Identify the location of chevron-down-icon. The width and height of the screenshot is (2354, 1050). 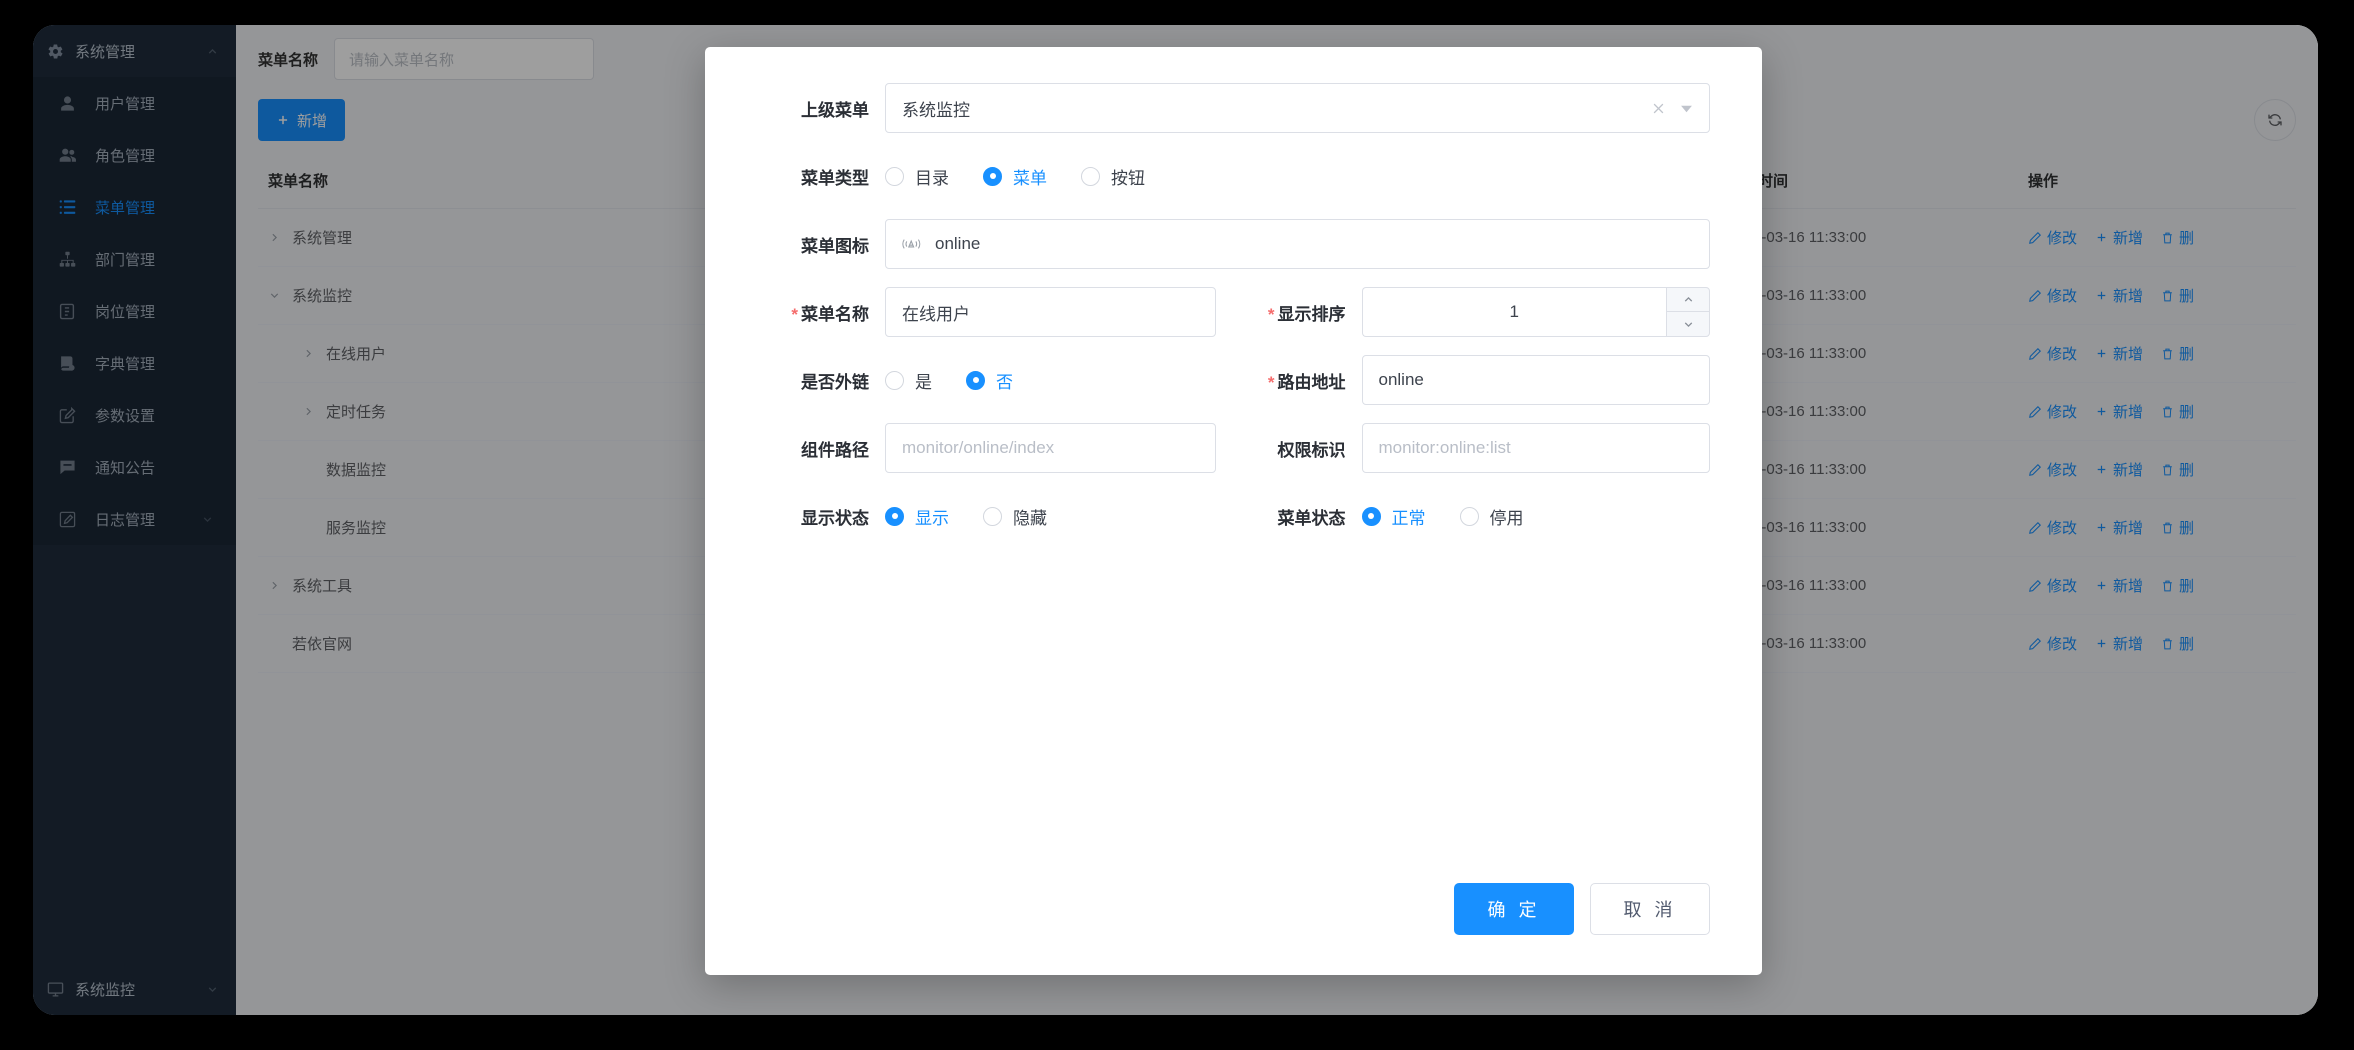
(1686, 108).